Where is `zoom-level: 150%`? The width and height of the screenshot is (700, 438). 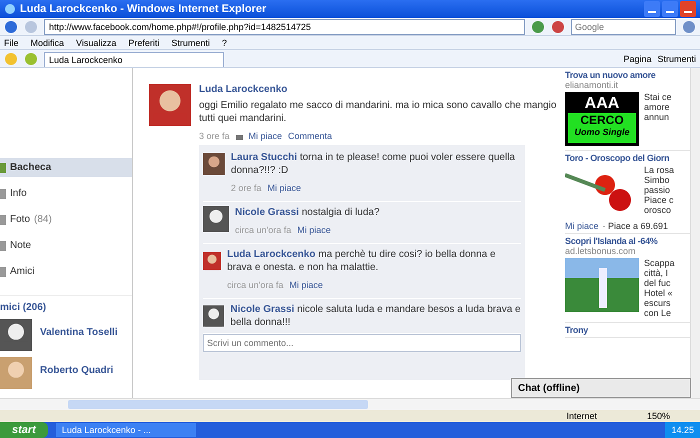 zoom-level: 150% is located at coordinates (658, 416).